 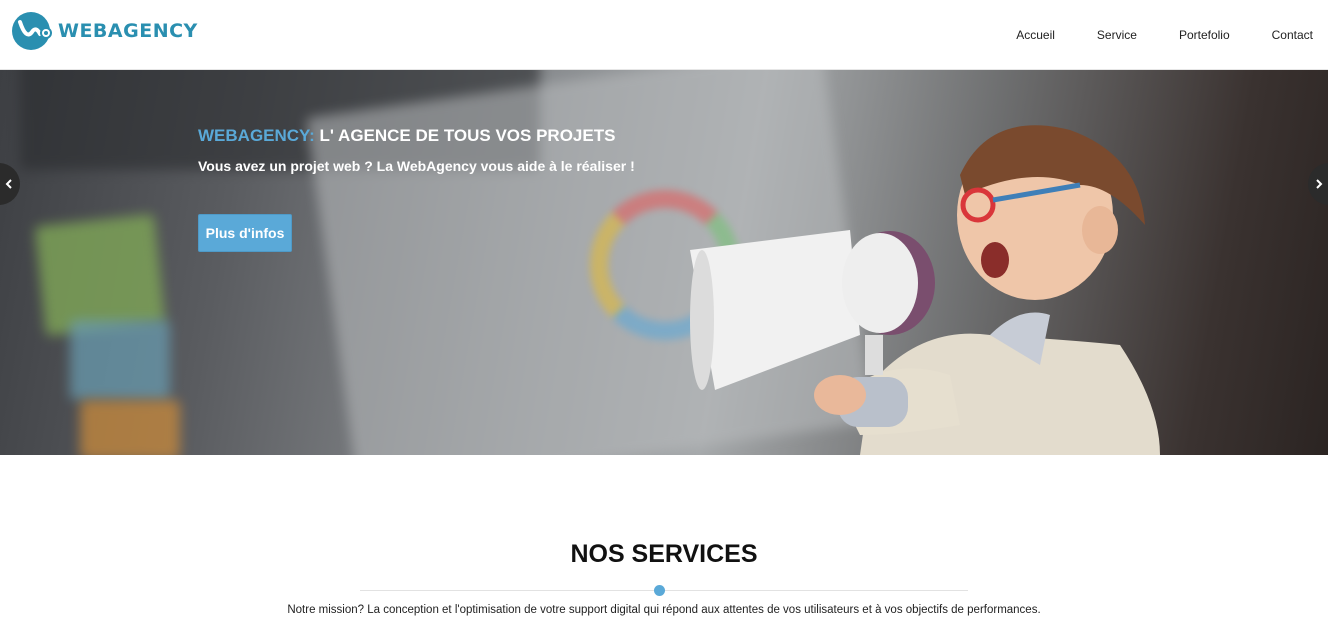 I want to click on nav-item-accueil: Accueil, so click(x=1035, y=35).